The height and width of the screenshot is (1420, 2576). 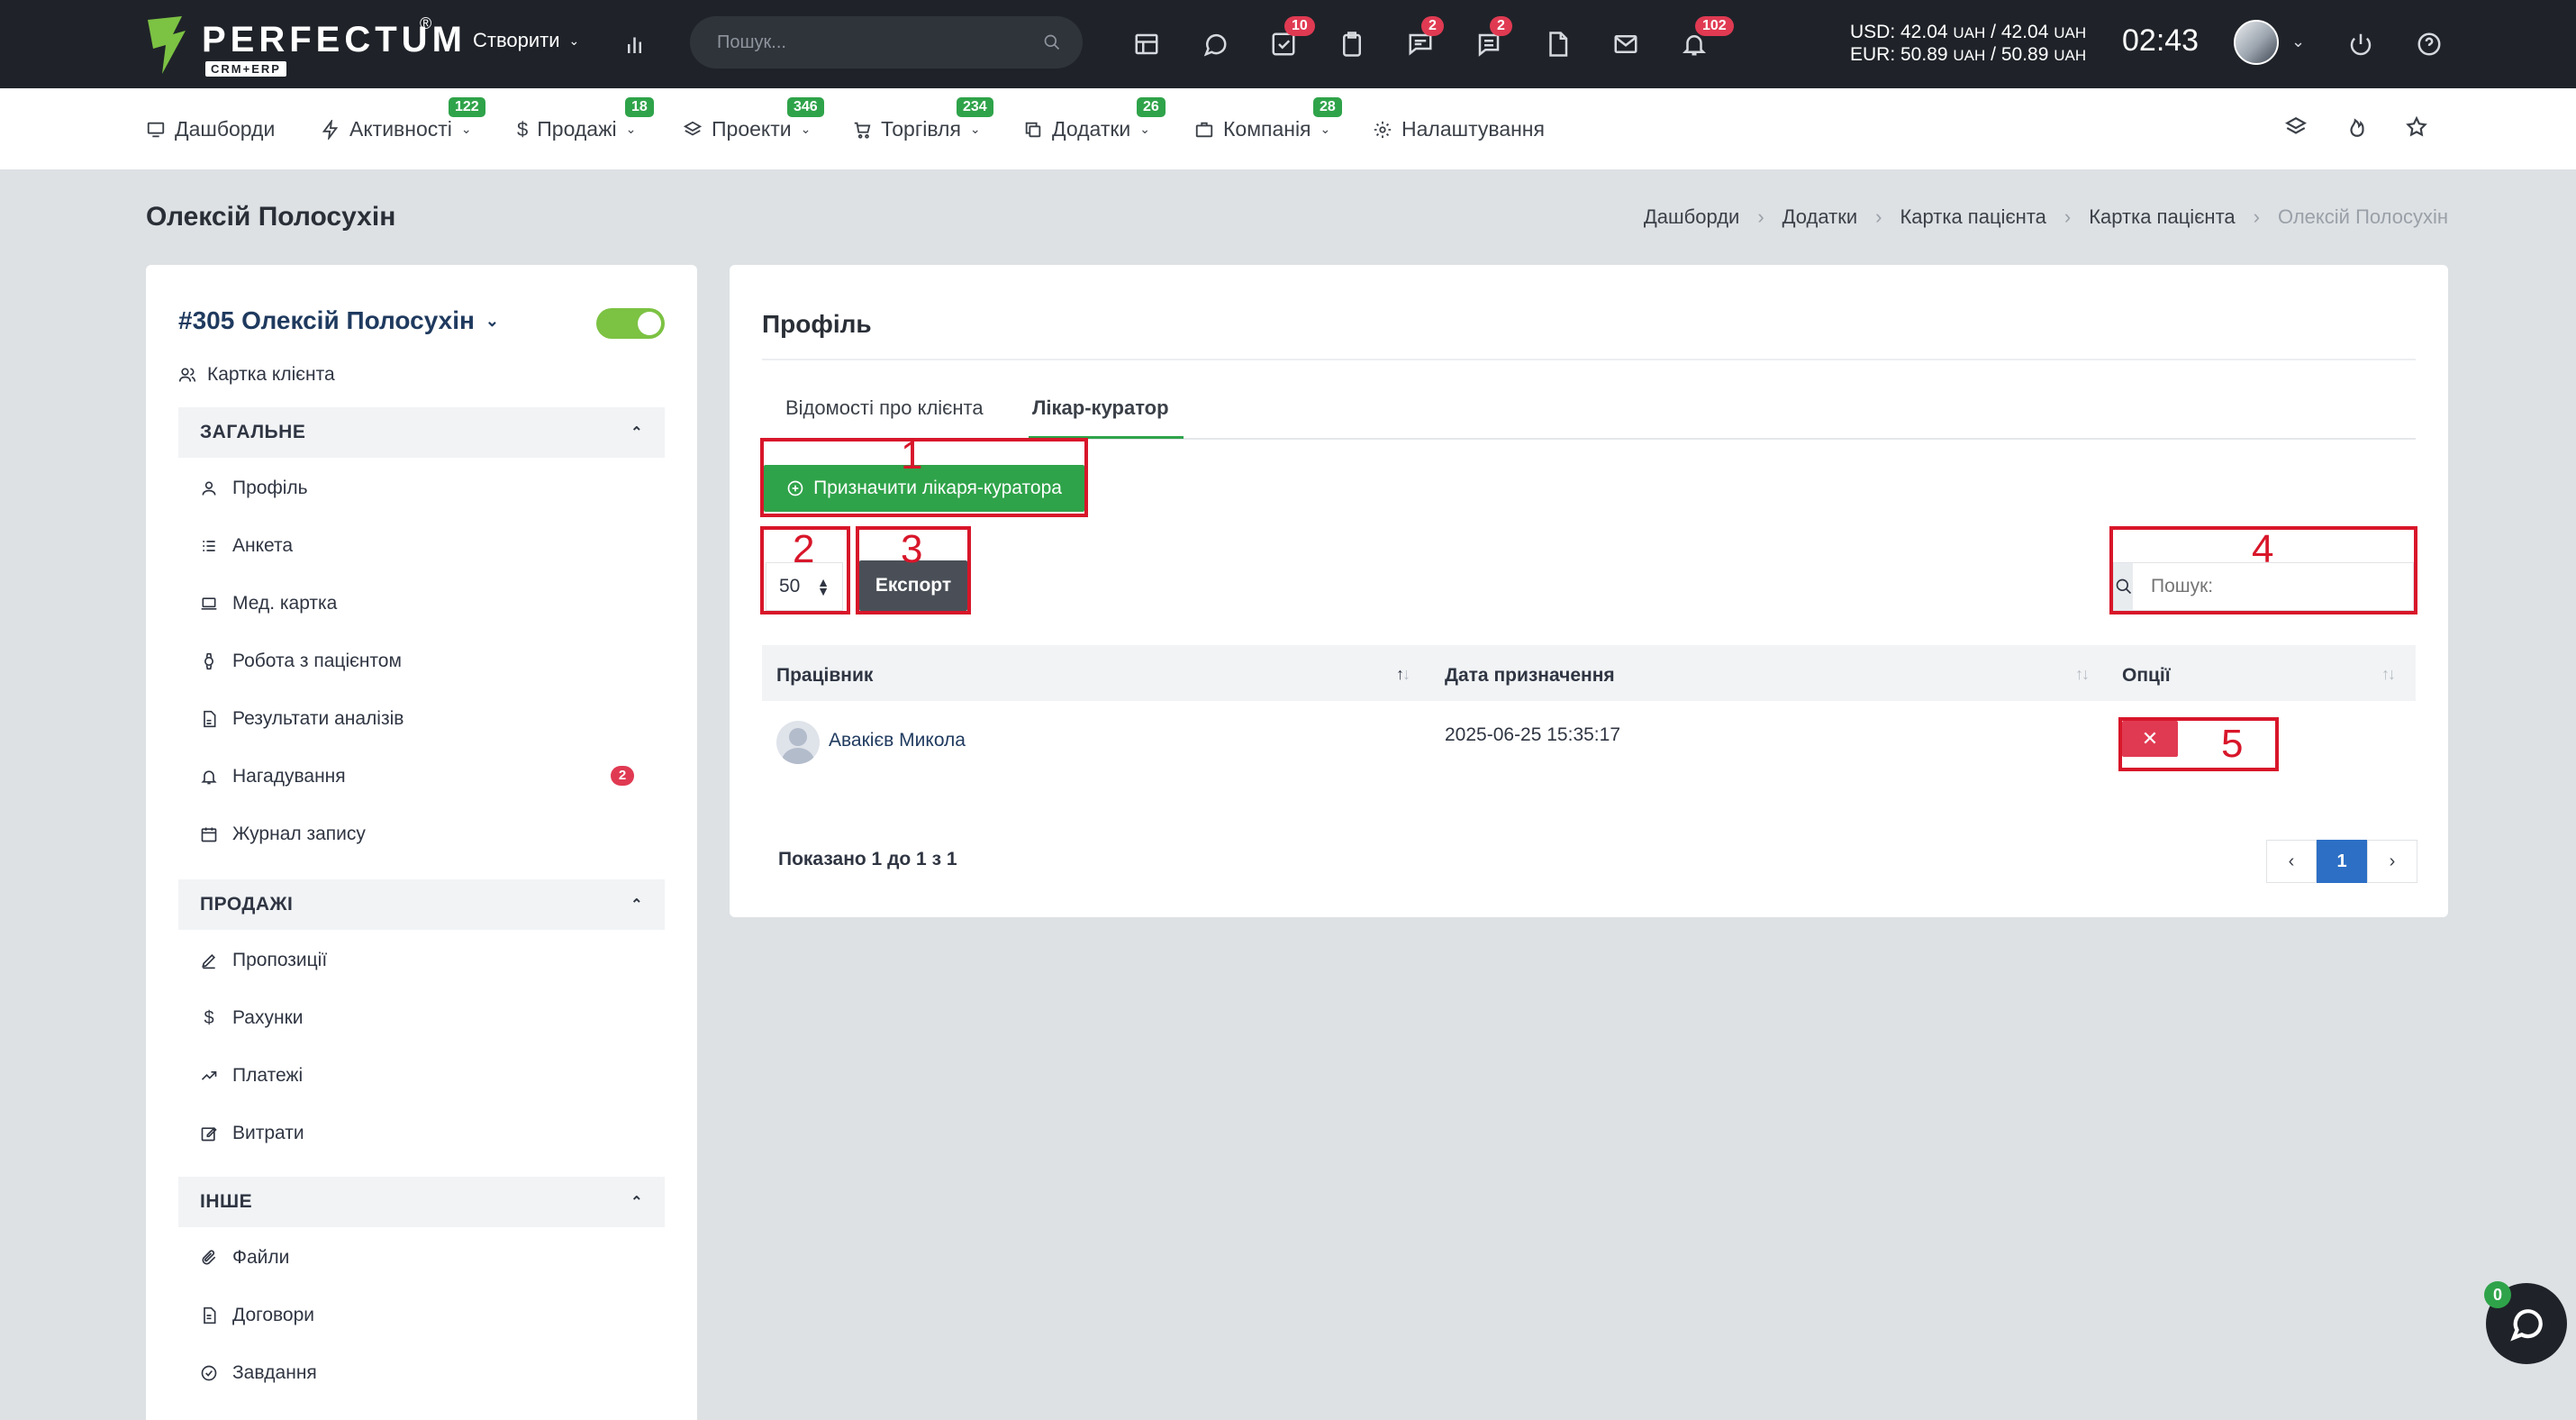 I want to click on nav-trade: Торгівля ⌄ 234, so click(x=923, y=119).